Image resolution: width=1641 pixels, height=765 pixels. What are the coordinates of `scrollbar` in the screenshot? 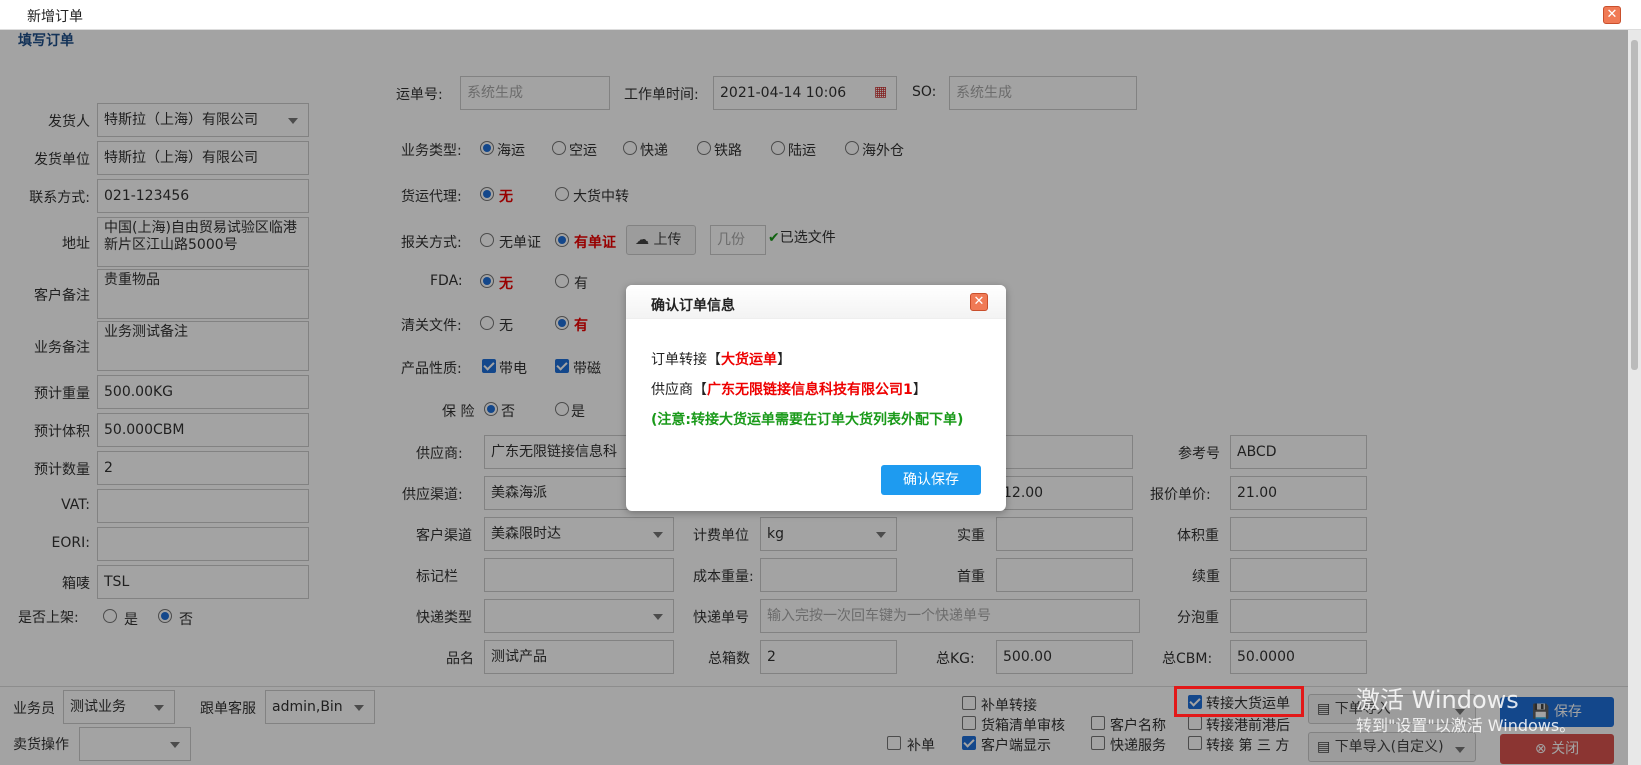 It's located at (1634, 397).